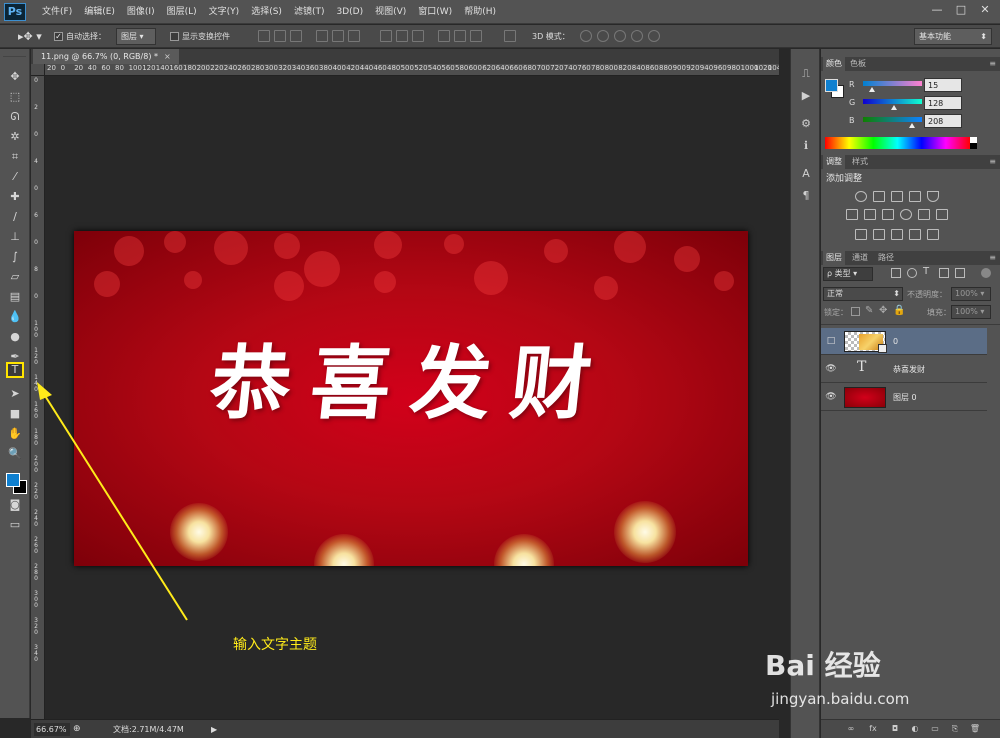 Image resolution: width=1000 pixels, height=738 pixels. I want to click on eraser-tool-icon: ▱, so click(15, 277).